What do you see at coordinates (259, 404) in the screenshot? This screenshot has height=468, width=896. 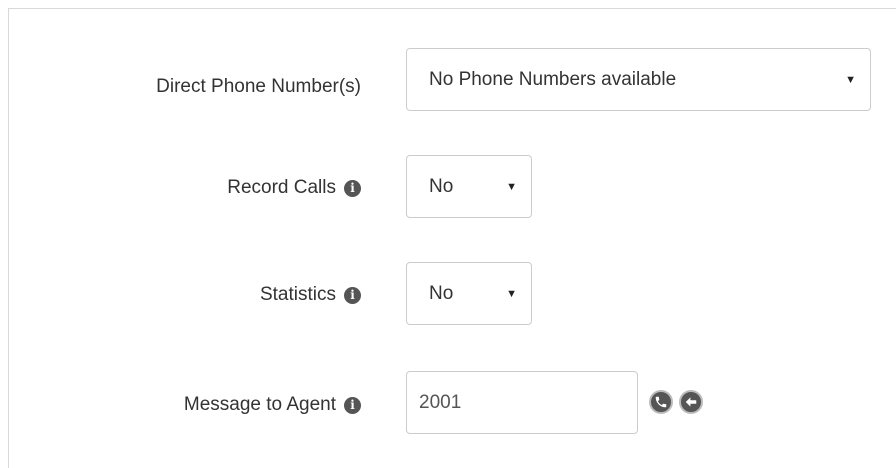 I see `message-to-agent-label: Message to Agent` at bounding box center [259, 404].